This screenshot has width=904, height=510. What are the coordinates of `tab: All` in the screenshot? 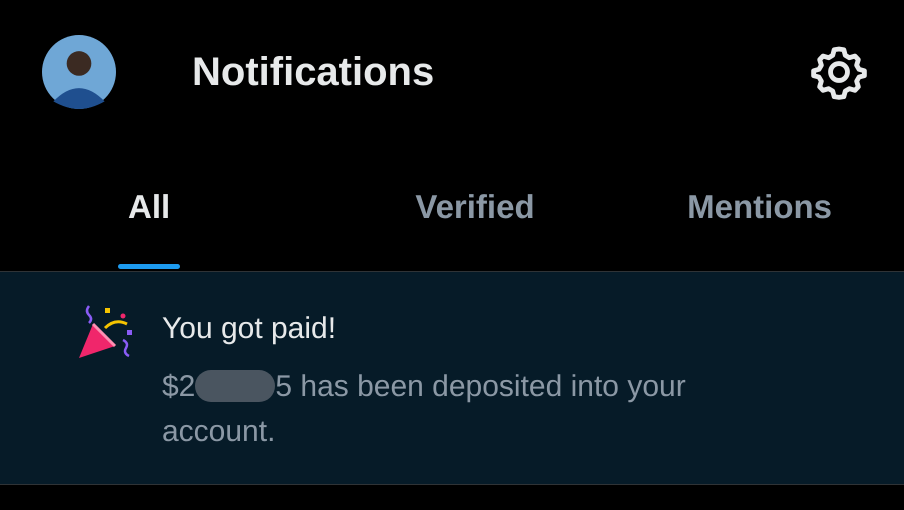 It's located at (149, 210).